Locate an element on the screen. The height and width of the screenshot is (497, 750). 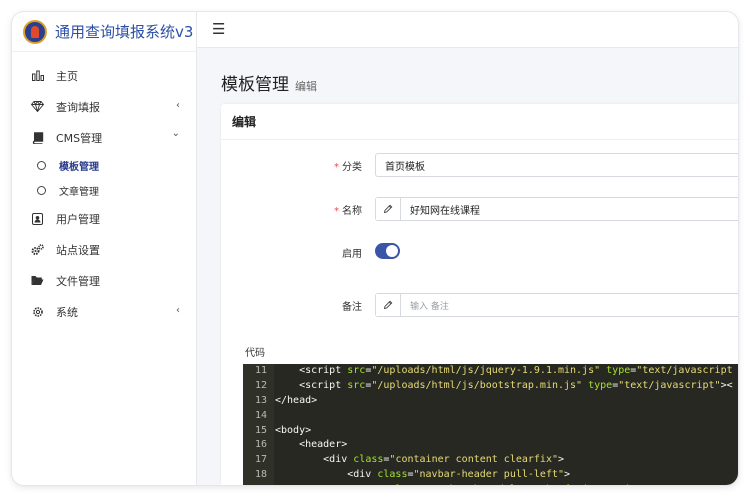
topbar: ☰ is located at coordinates (467, 30).